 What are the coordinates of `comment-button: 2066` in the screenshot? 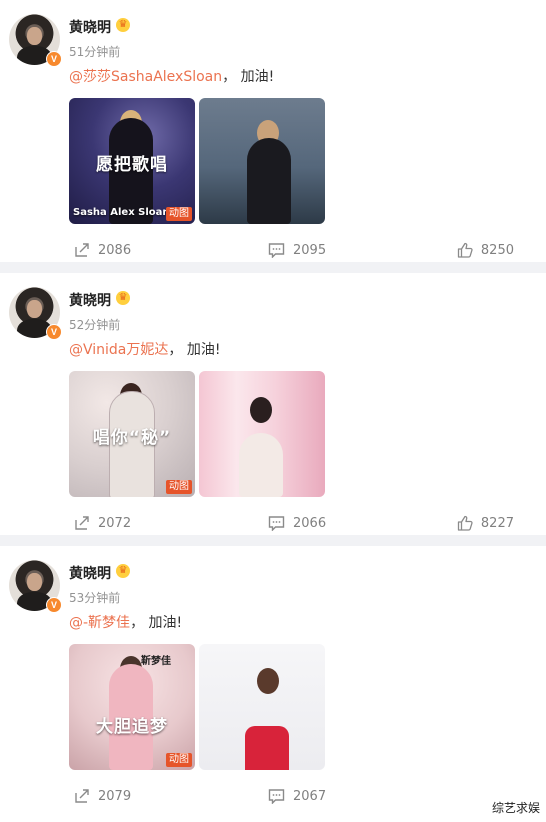 It's located at (297, 523).